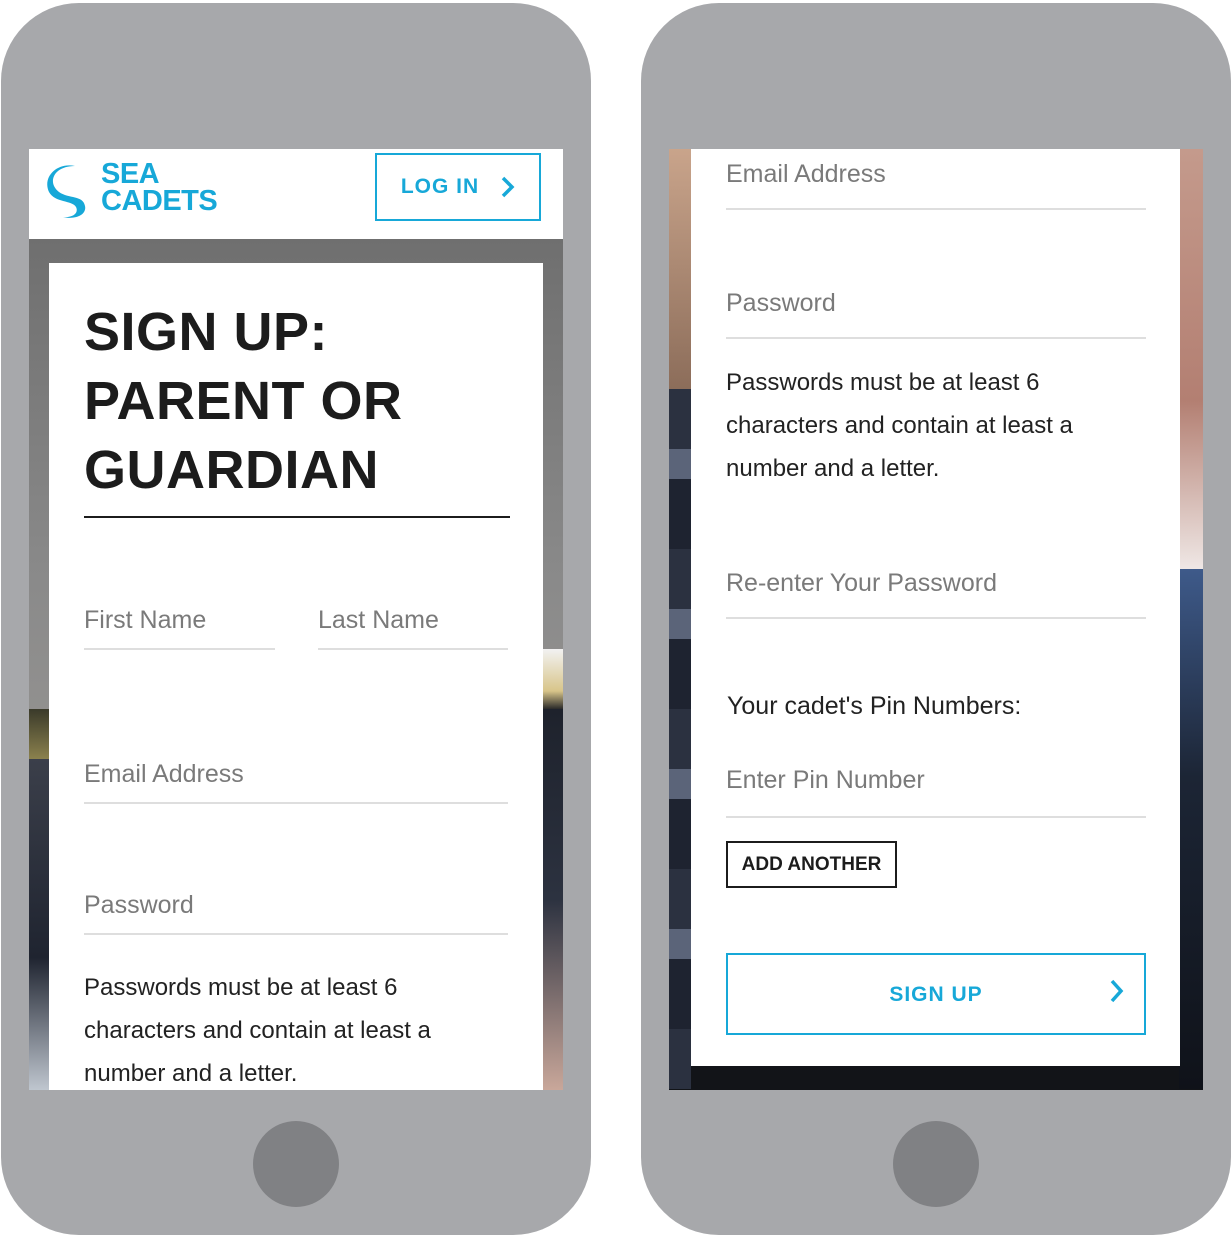 The image size is (1232, 1237). Describe the element at coordinates (66, 191) in the screenshot. I see `sea-cadets-wave-logo-icon` at that location.